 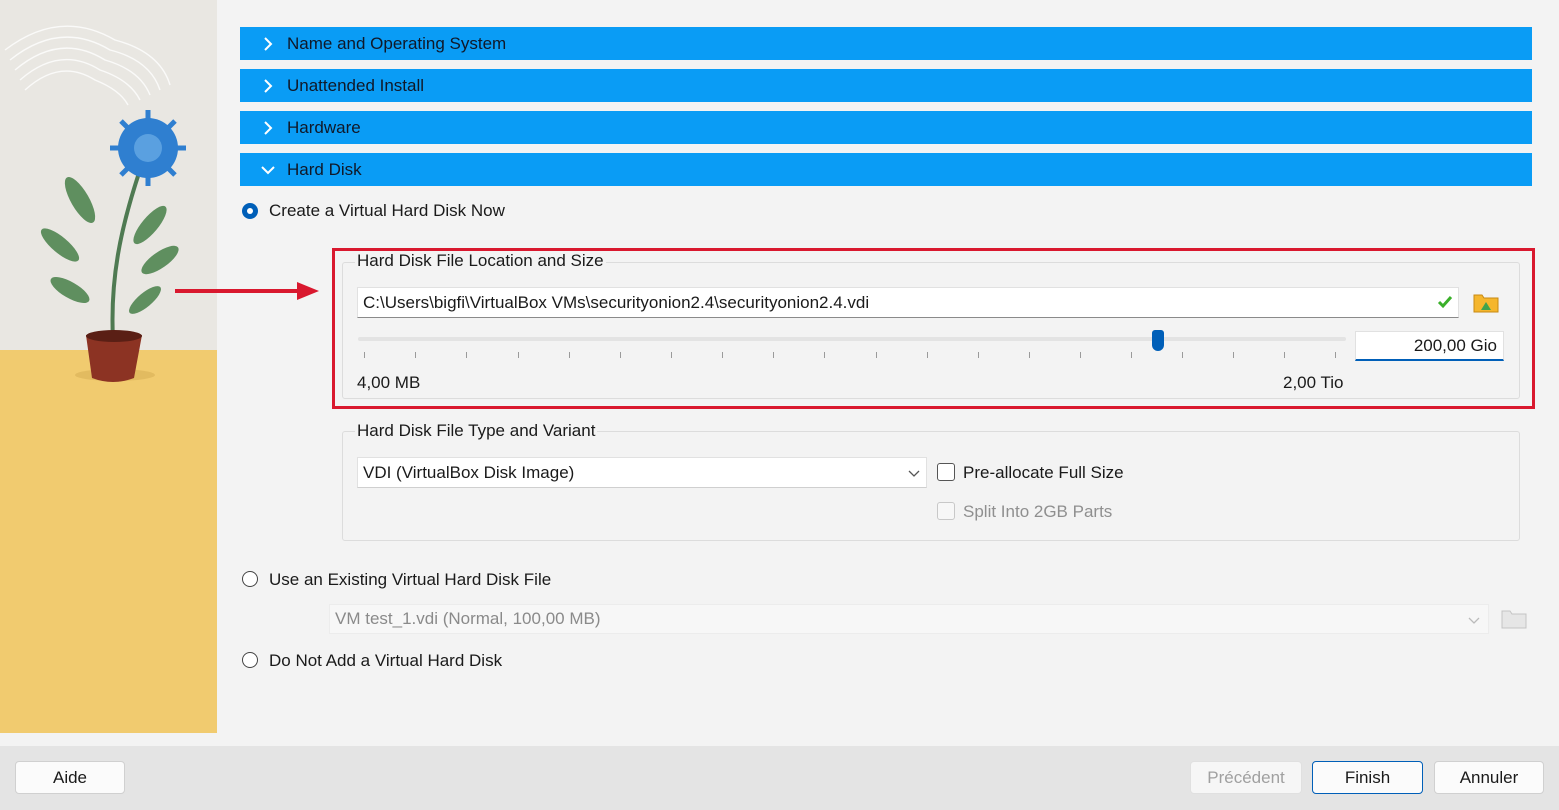 What do you see at coordinates (410, 580) in the screenshot?
I see `radio-existing-disk-label: Use an Existing Virtual Hard Disk File` at bounding box center [410, 580].